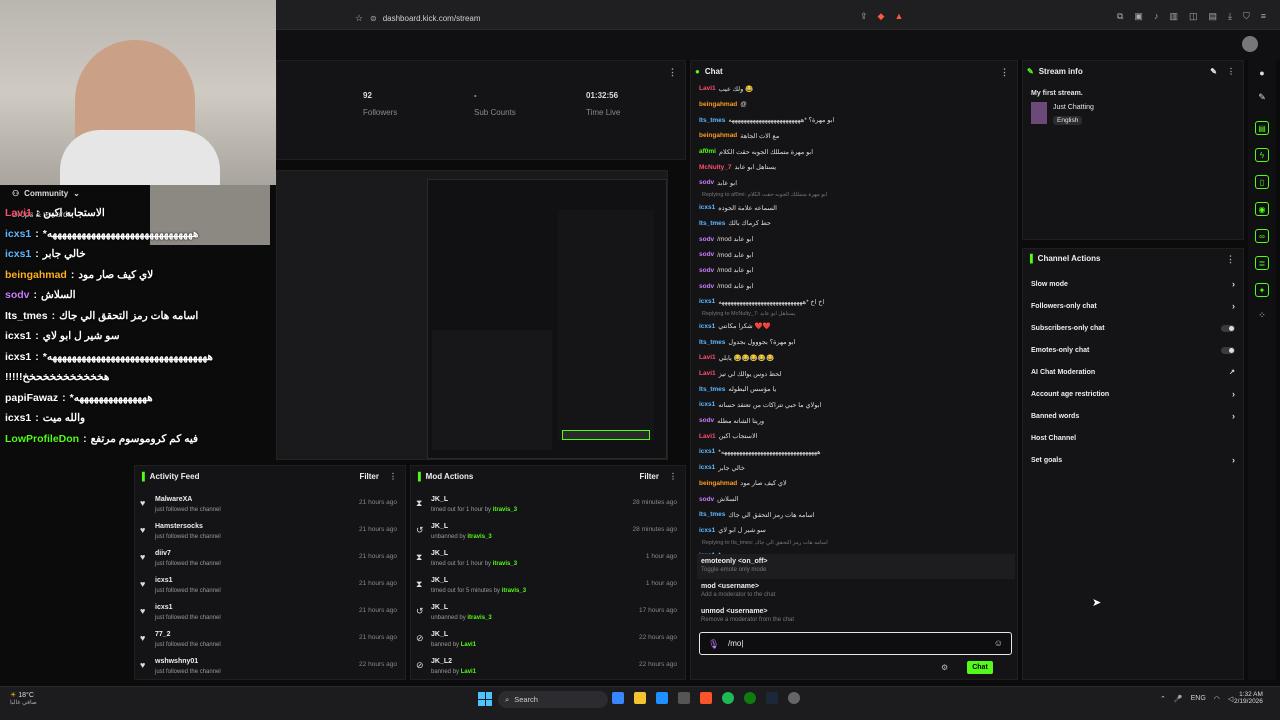 The image size is (1280, 720). Describe the element at coordinates (1231, 71) in the screenshot. I see `stream-info-menu-icon: ⋮` at that location.